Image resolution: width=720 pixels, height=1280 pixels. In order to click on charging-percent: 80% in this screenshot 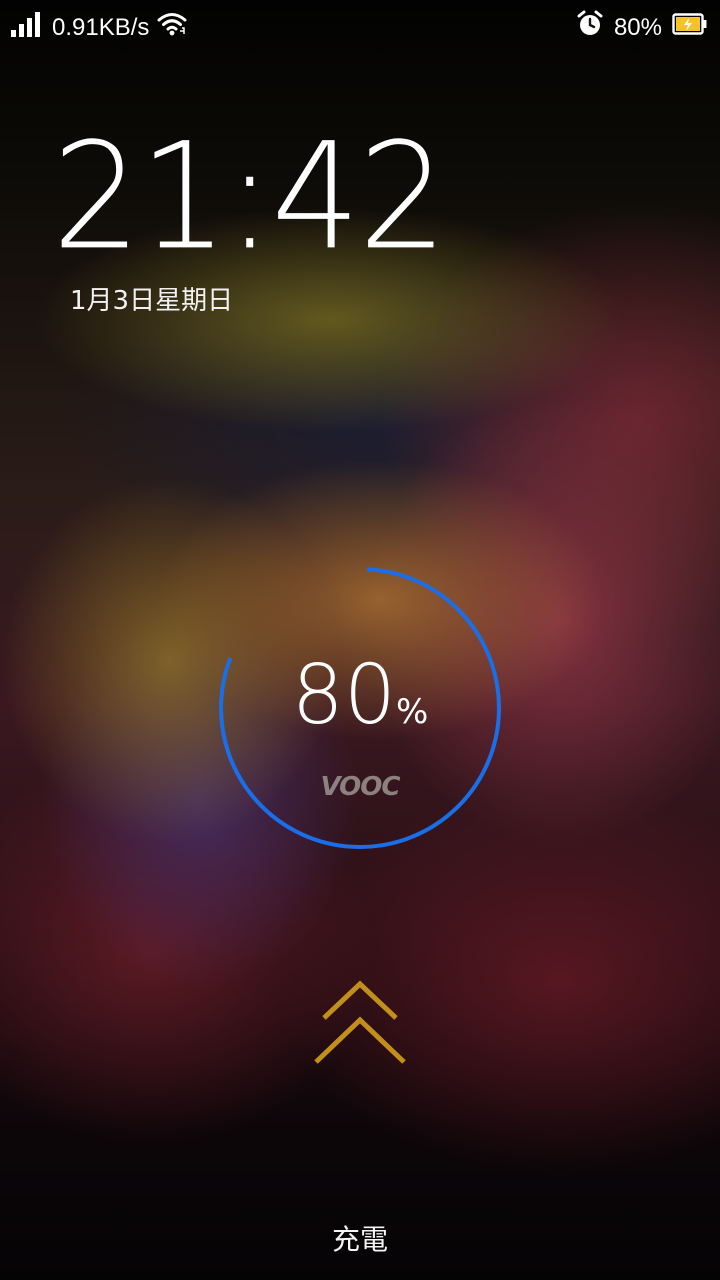, I will do `click(360, 696)`.